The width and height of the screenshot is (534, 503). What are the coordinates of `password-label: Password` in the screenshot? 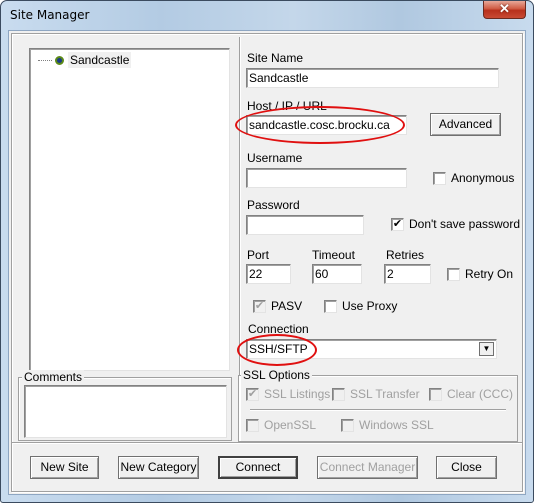 It's located at (273, 205).